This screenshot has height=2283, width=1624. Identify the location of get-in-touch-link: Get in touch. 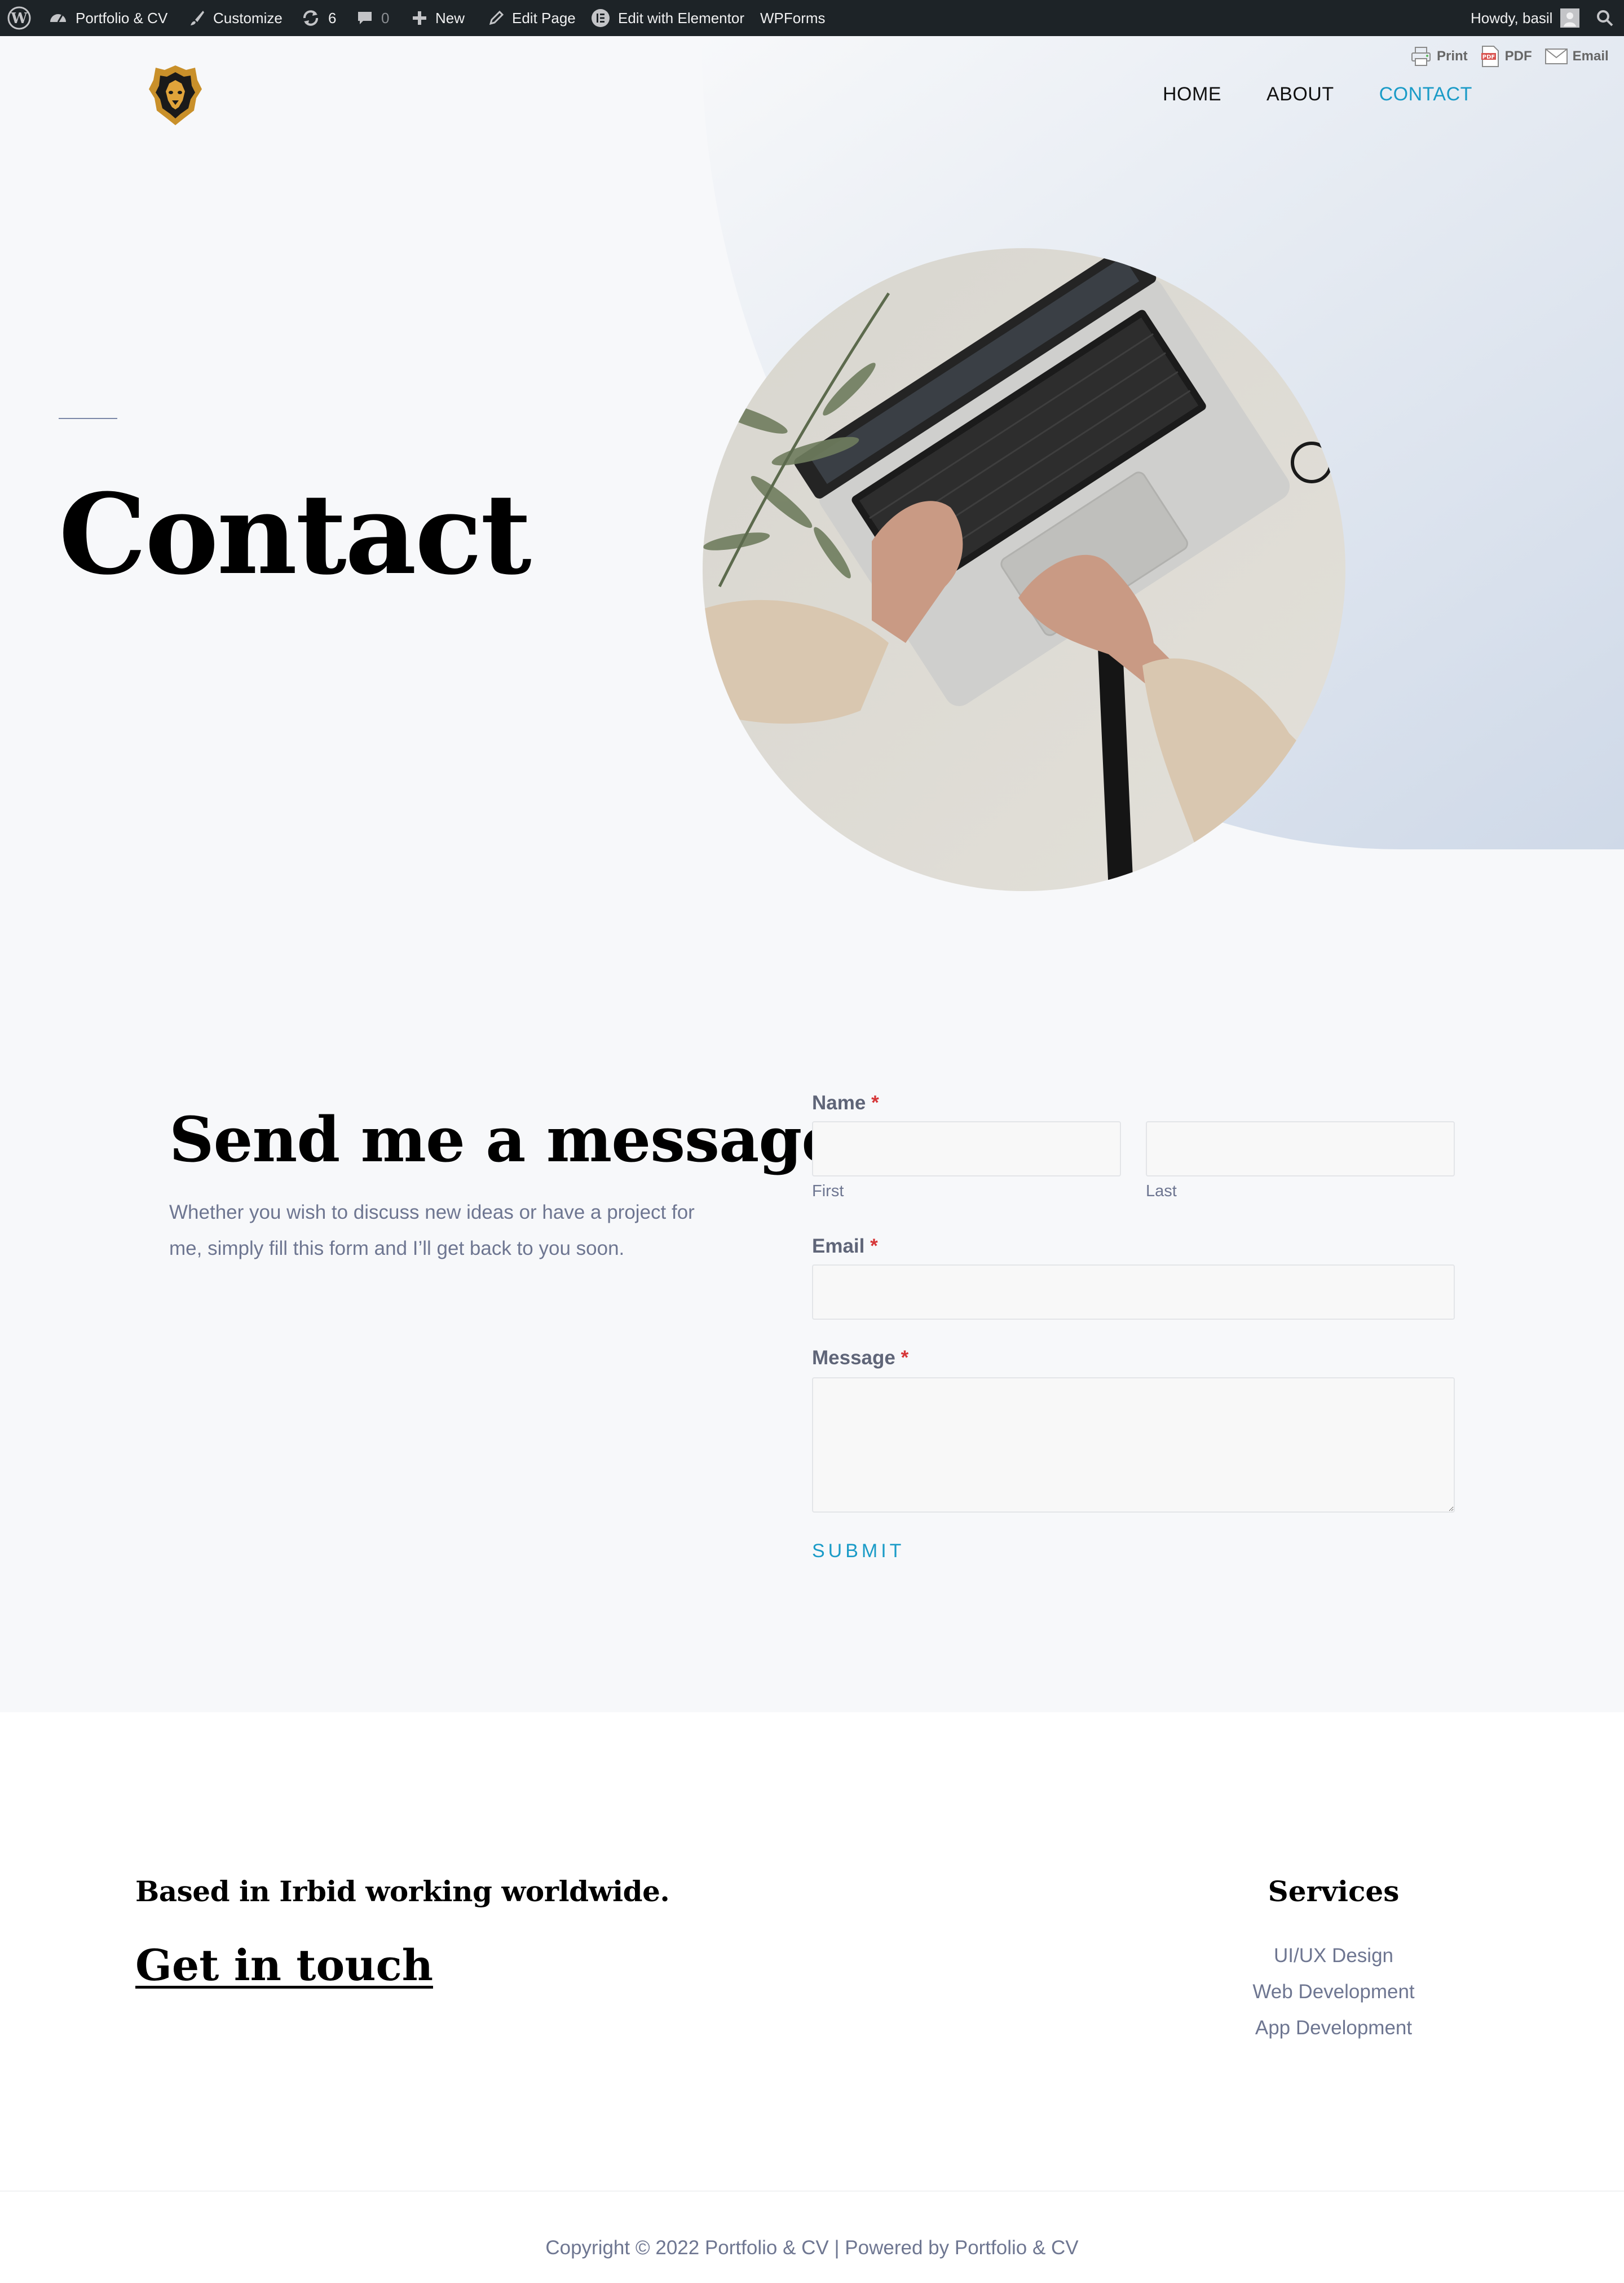
(284, 1965).